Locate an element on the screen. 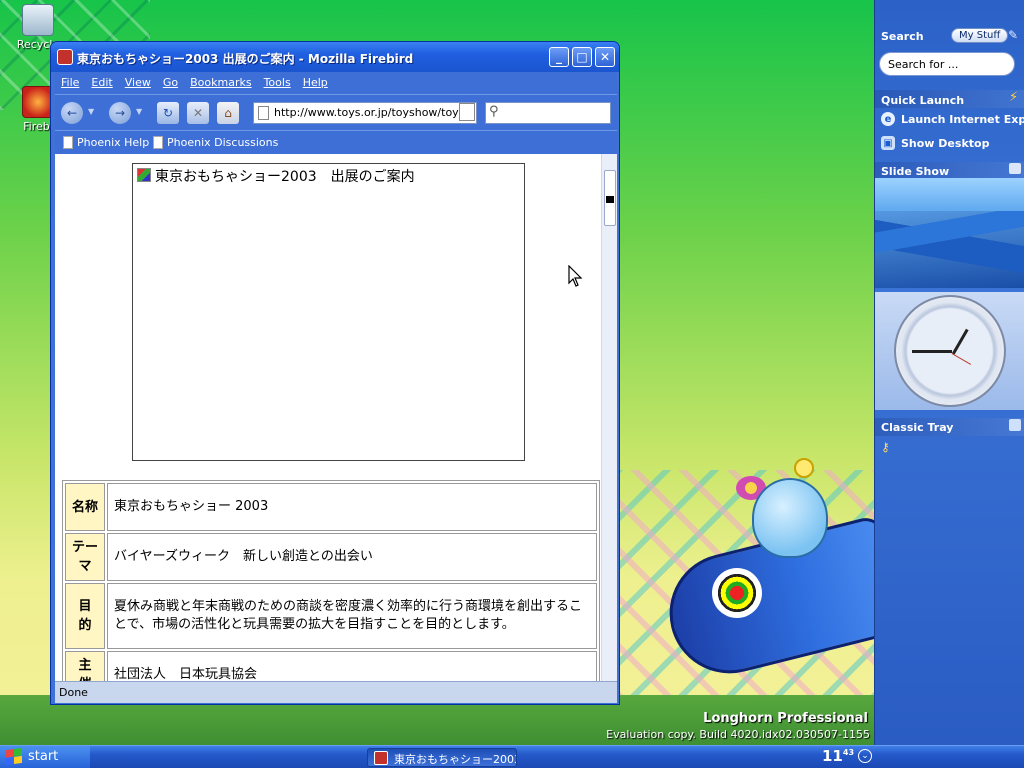 The height and width of the screenshot is (768, 1024). clock-minute: 43 is located at coordinates (848, 752).